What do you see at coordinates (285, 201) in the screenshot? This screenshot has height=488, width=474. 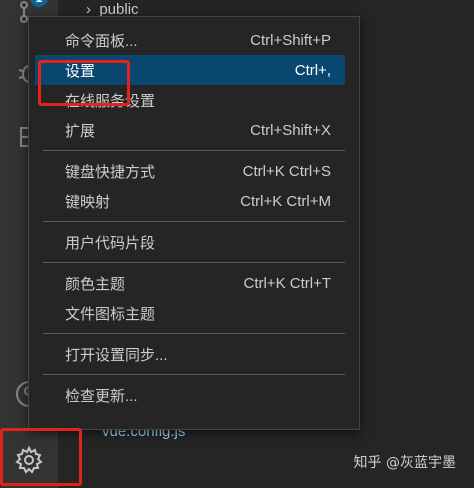 I see `menu-item-shortcut: Ctrl+K Ctrl+M` at bounding box center [285, 201].